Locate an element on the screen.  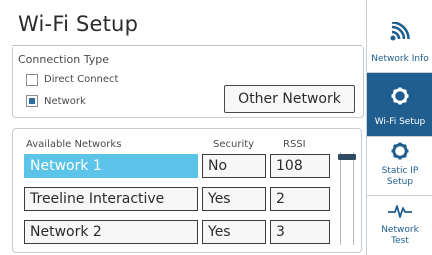
nav-network-test: Network Test is located at coordinates (399, 225).